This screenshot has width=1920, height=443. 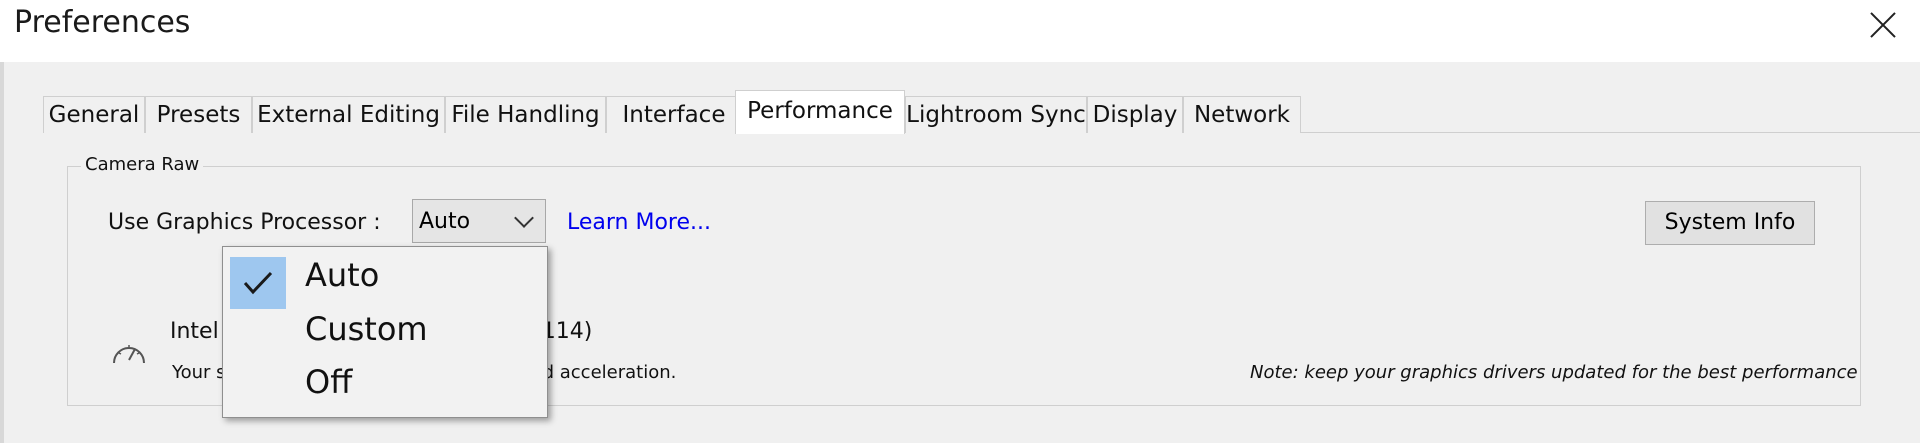 I want to click on system-info-button: System Info, so click(x=1730, y=223).